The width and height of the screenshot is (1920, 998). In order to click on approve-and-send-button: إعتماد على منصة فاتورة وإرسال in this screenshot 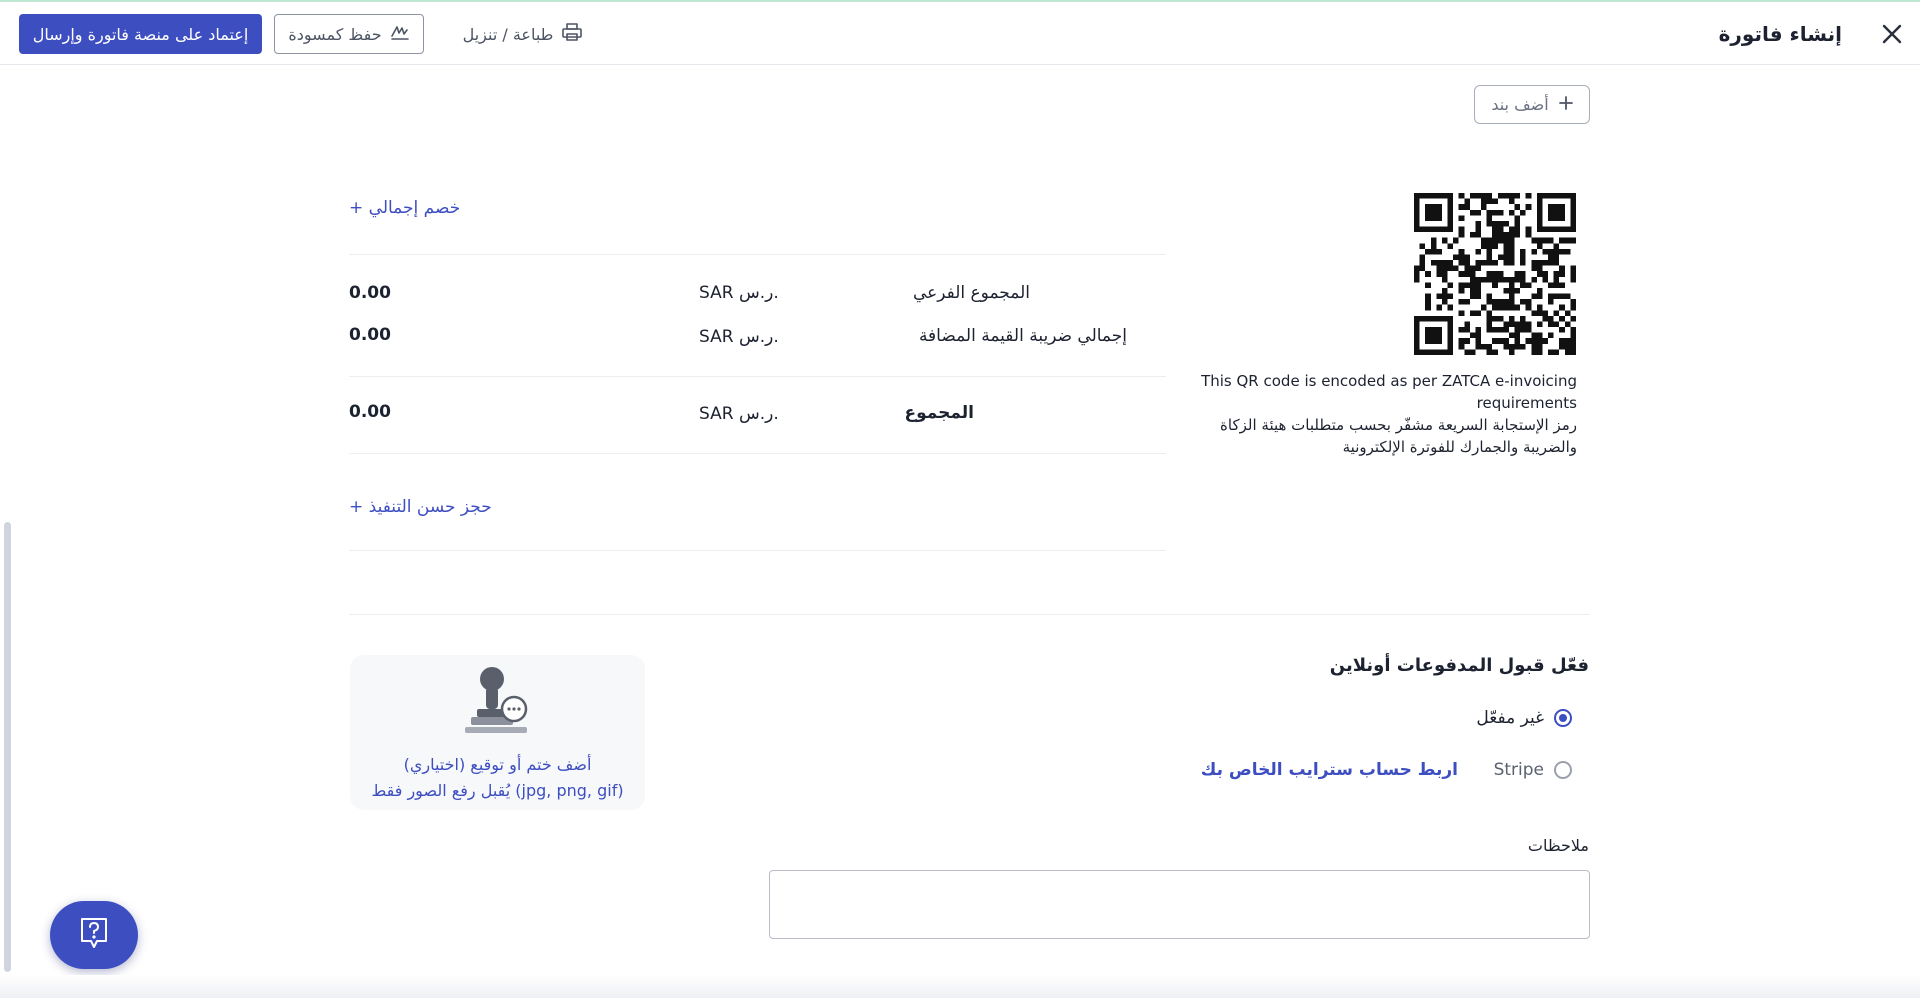, I will do `click(140, 34)`.